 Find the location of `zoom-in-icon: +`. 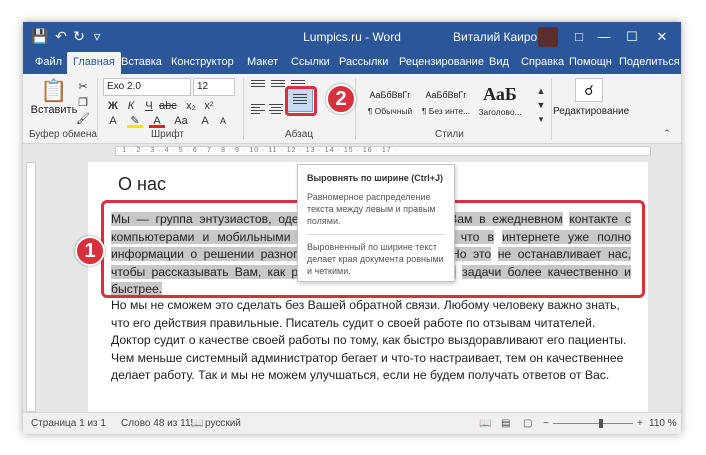

zoom-in-icon: + is located at coordinates (640, 423).